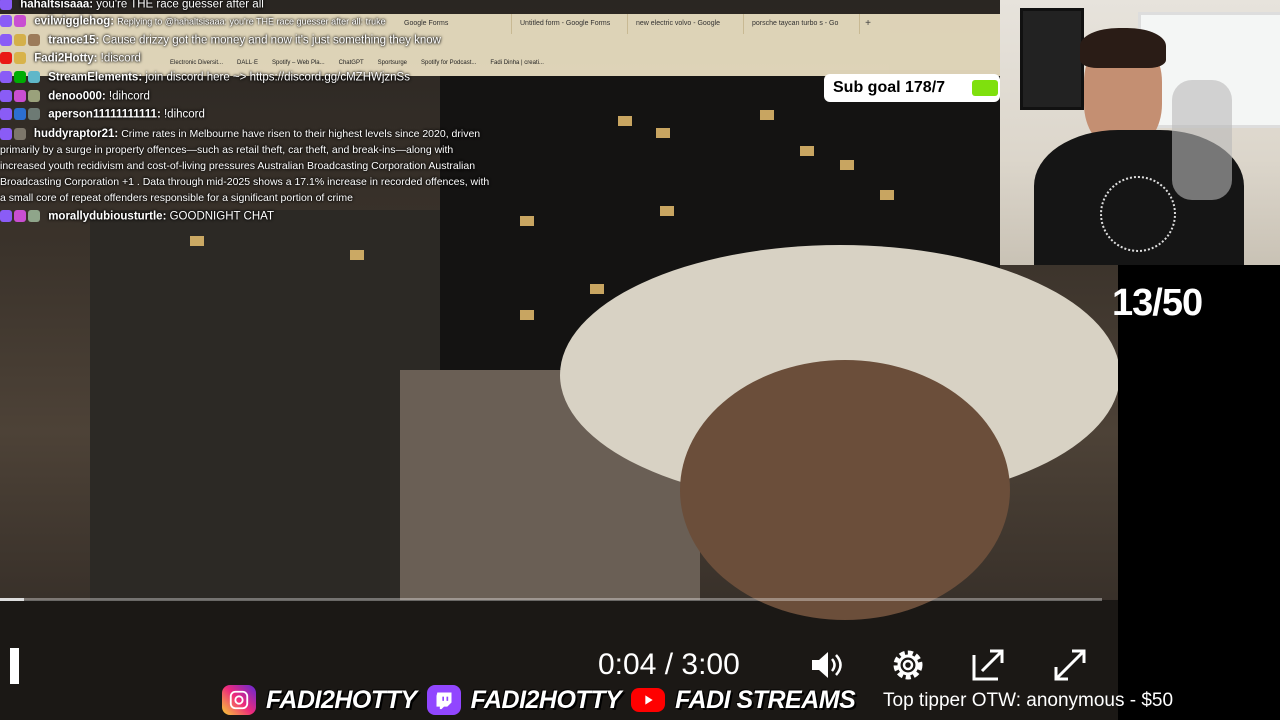 The image size is (1280, 720). What do you see at coordinates (551, 599) in the screenshot?
I see `video-progress-bar` at bounding box center [551, 599].